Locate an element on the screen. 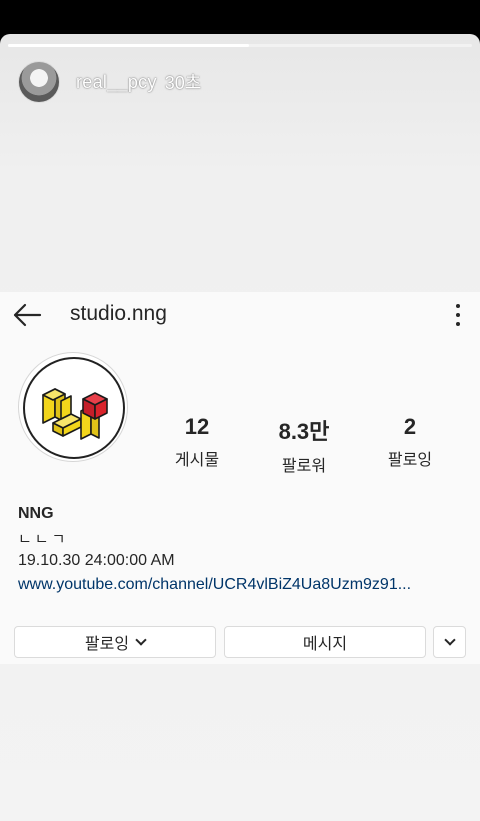 The width and height of the screenshot is (480, 821). story-progress-bar is located at coordinates (240, 45).